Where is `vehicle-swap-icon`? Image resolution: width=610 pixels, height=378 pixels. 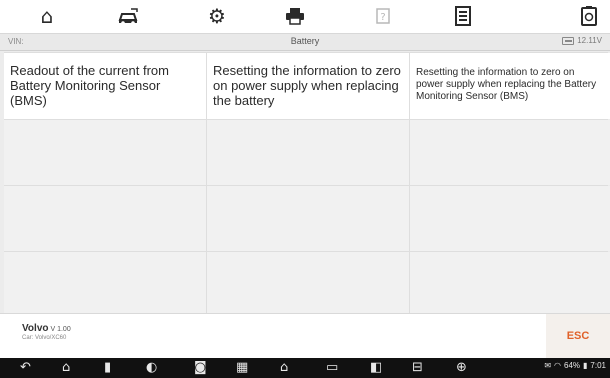 vehicle-swap-icon is located at coordinates (129, 16).